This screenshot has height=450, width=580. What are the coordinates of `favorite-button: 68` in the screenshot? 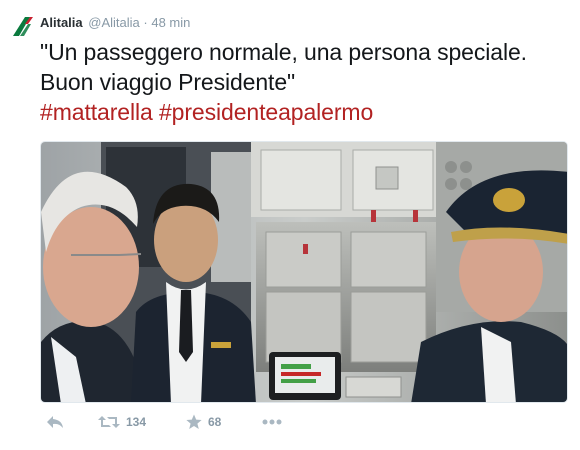 It's located at (203, 422).